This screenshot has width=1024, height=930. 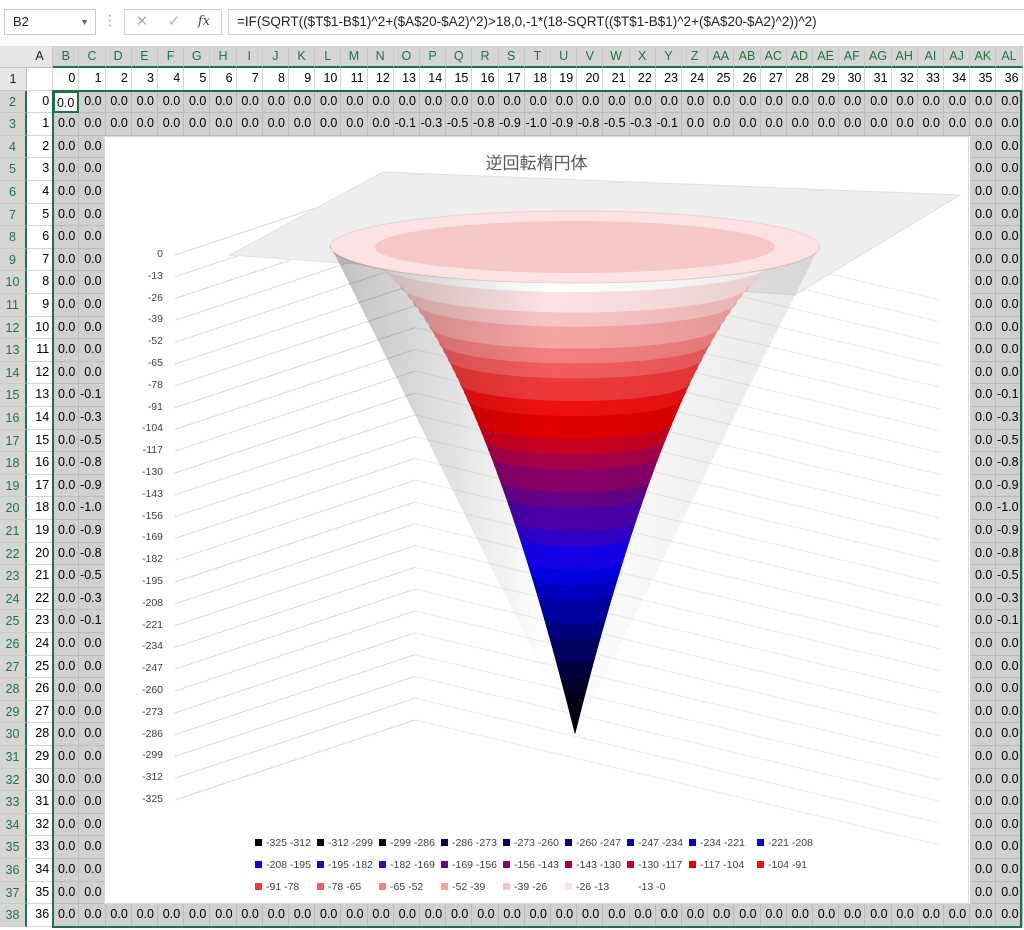 I want to click on cell-R3: -0.8, so click(x=485, y=124).